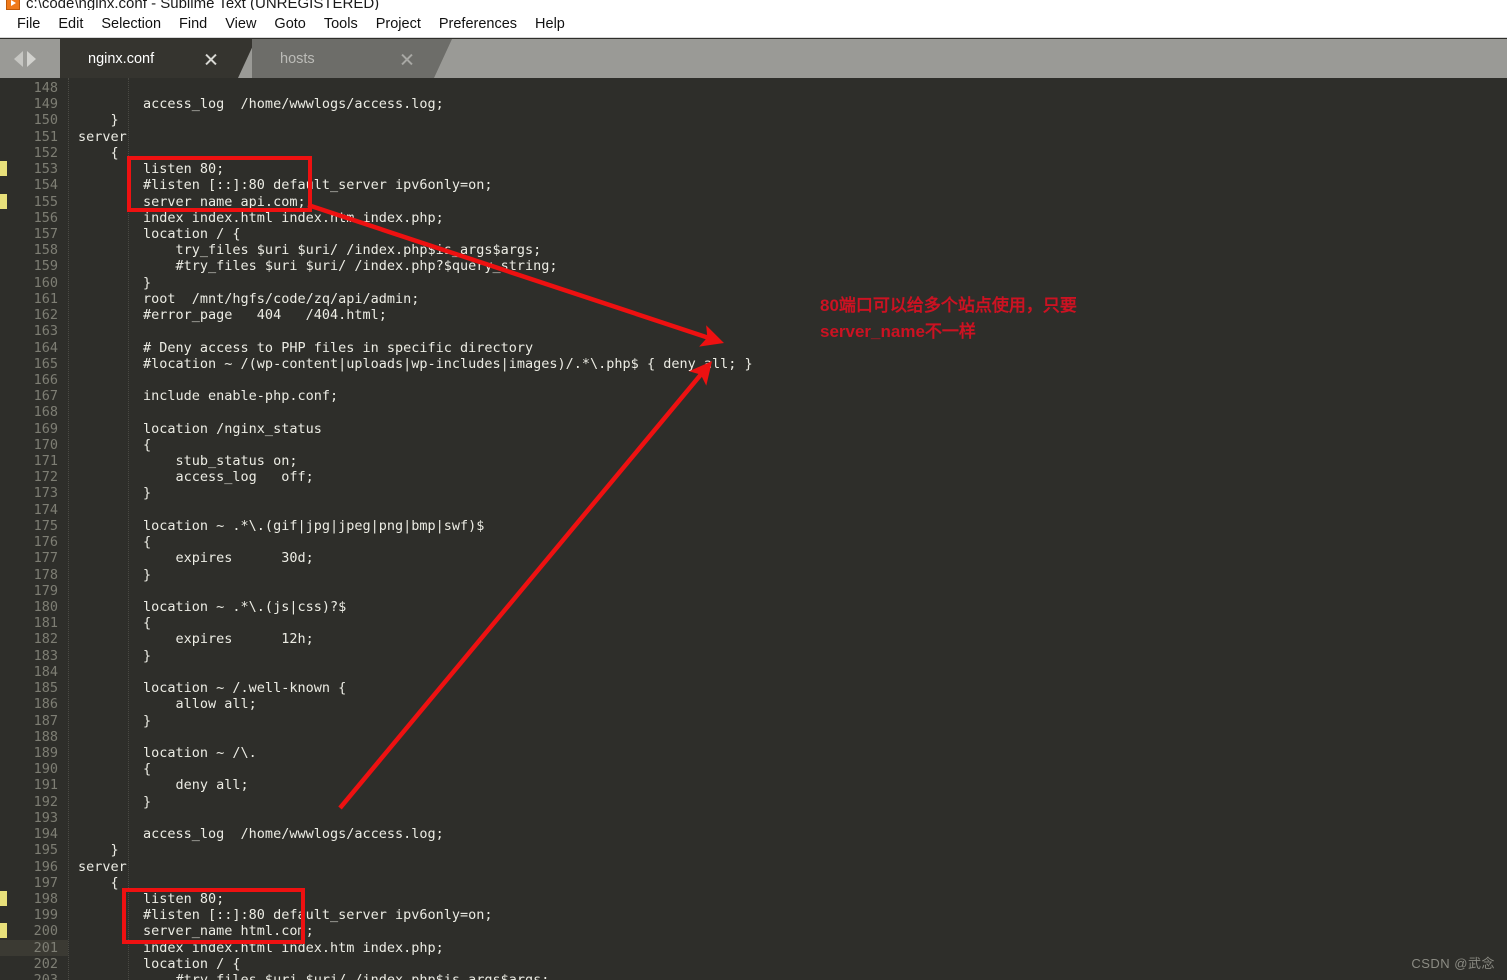 The width and height of the screenshot is (1507, 980). Describe the element at coordinates (753, 58) in the screenshot. I see `tabbar: nginx.conf hosts` at that location.